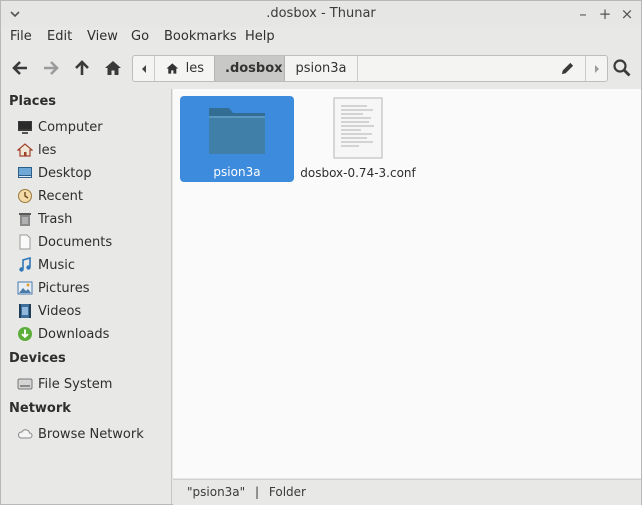  I want to click on sidebar-item-label: Trash, so click(55, 219).